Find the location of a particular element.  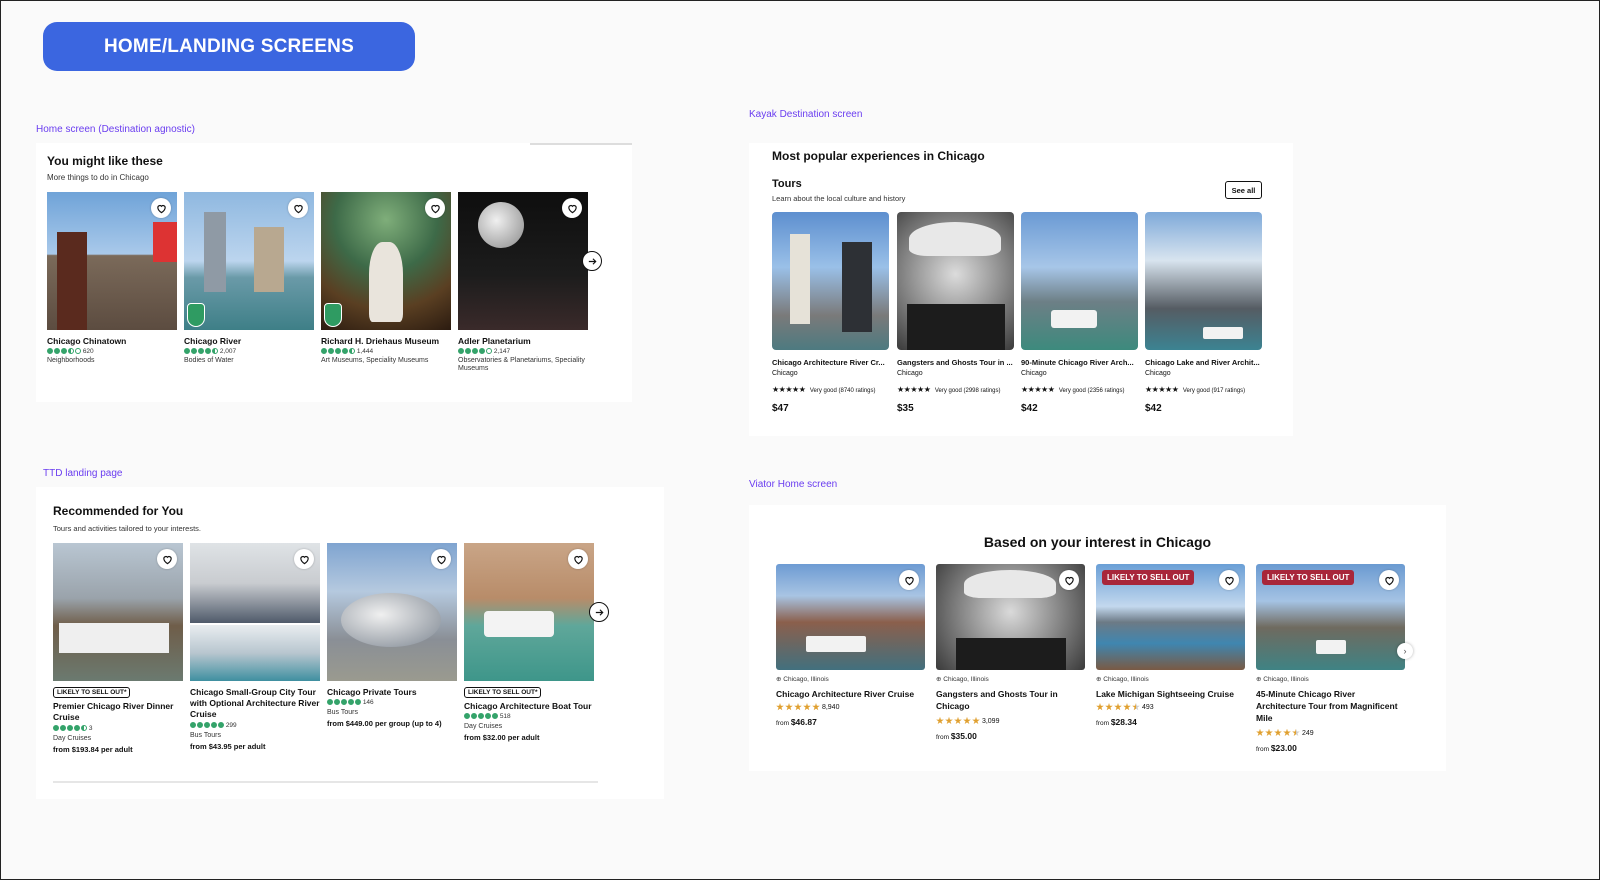

card-price: $35.00 is located at coordinates (963, 735).